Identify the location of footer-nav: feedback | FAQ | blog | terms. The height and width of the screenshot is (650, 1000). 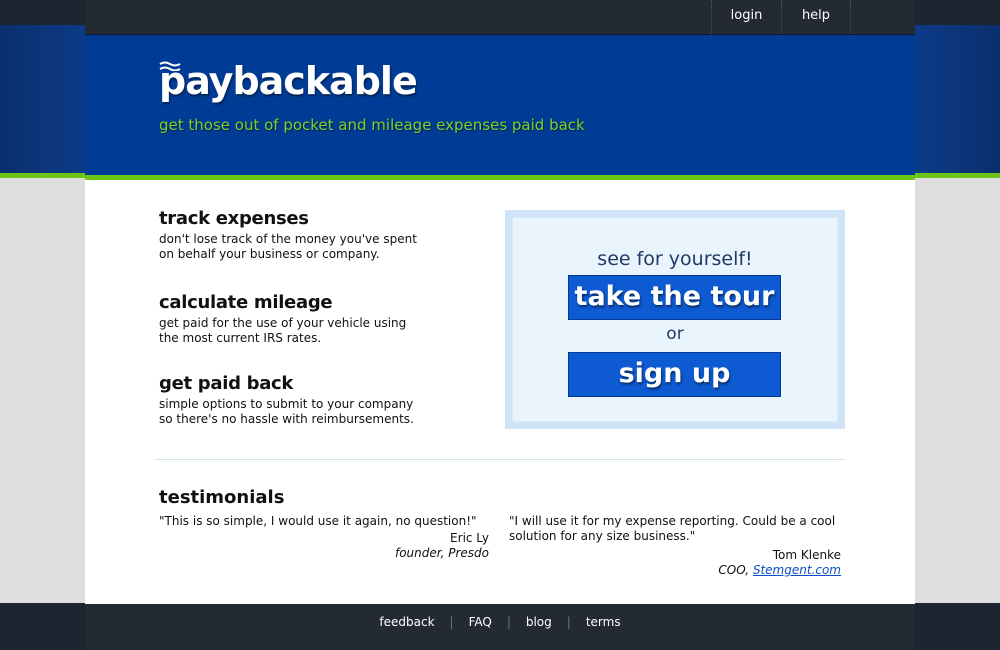
(500, 622).